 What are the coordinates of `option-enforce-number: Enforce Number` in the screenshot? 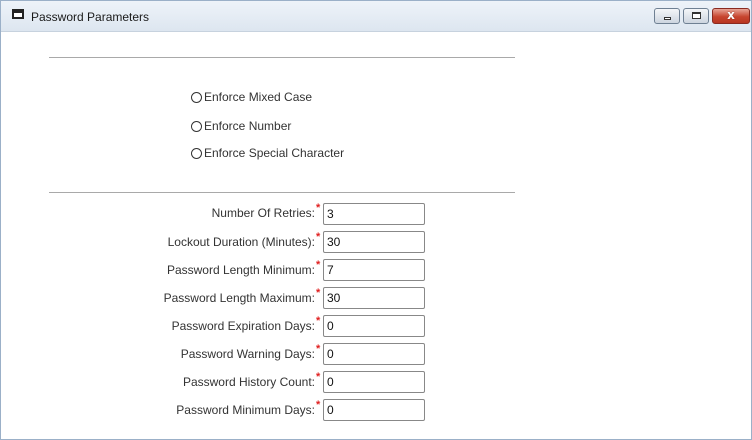 It's located at (241, 126).